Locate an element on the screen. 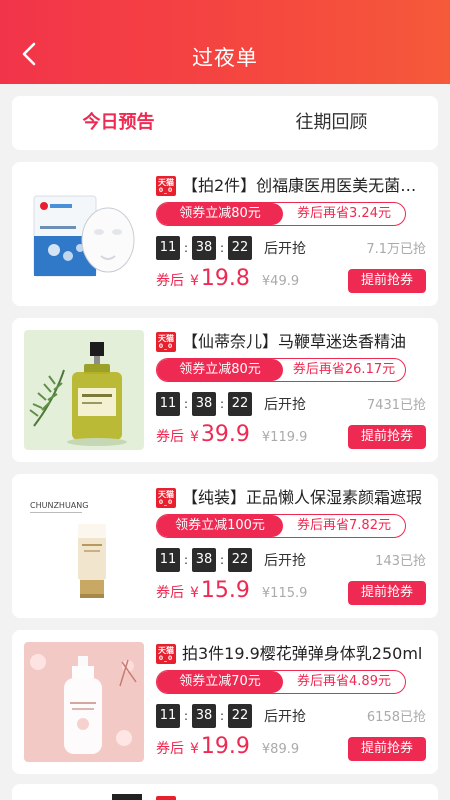  sold-count: 7431已抢 is located at coordinates (396, 405).